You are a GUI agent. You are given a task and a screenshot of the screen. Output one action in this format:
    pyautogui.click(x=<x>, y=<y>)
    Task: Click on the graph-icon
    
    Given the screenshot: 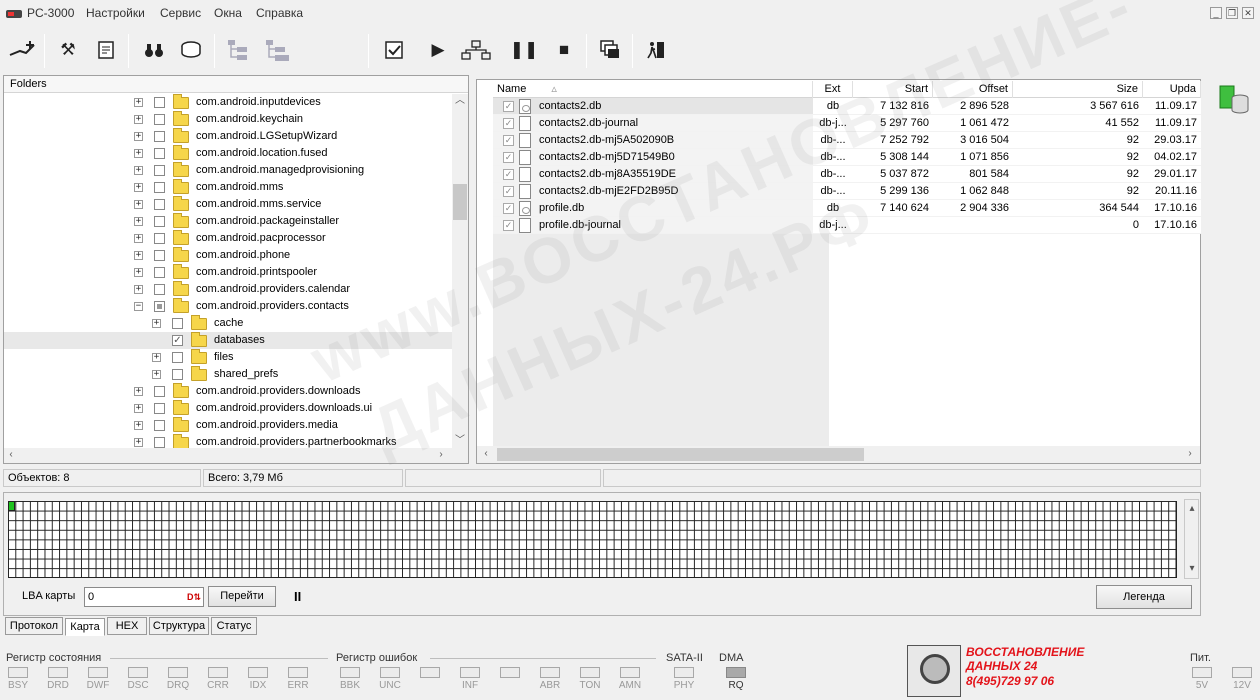 What is the action you would take?
    pyautogui.click(x=476, y=50)
    